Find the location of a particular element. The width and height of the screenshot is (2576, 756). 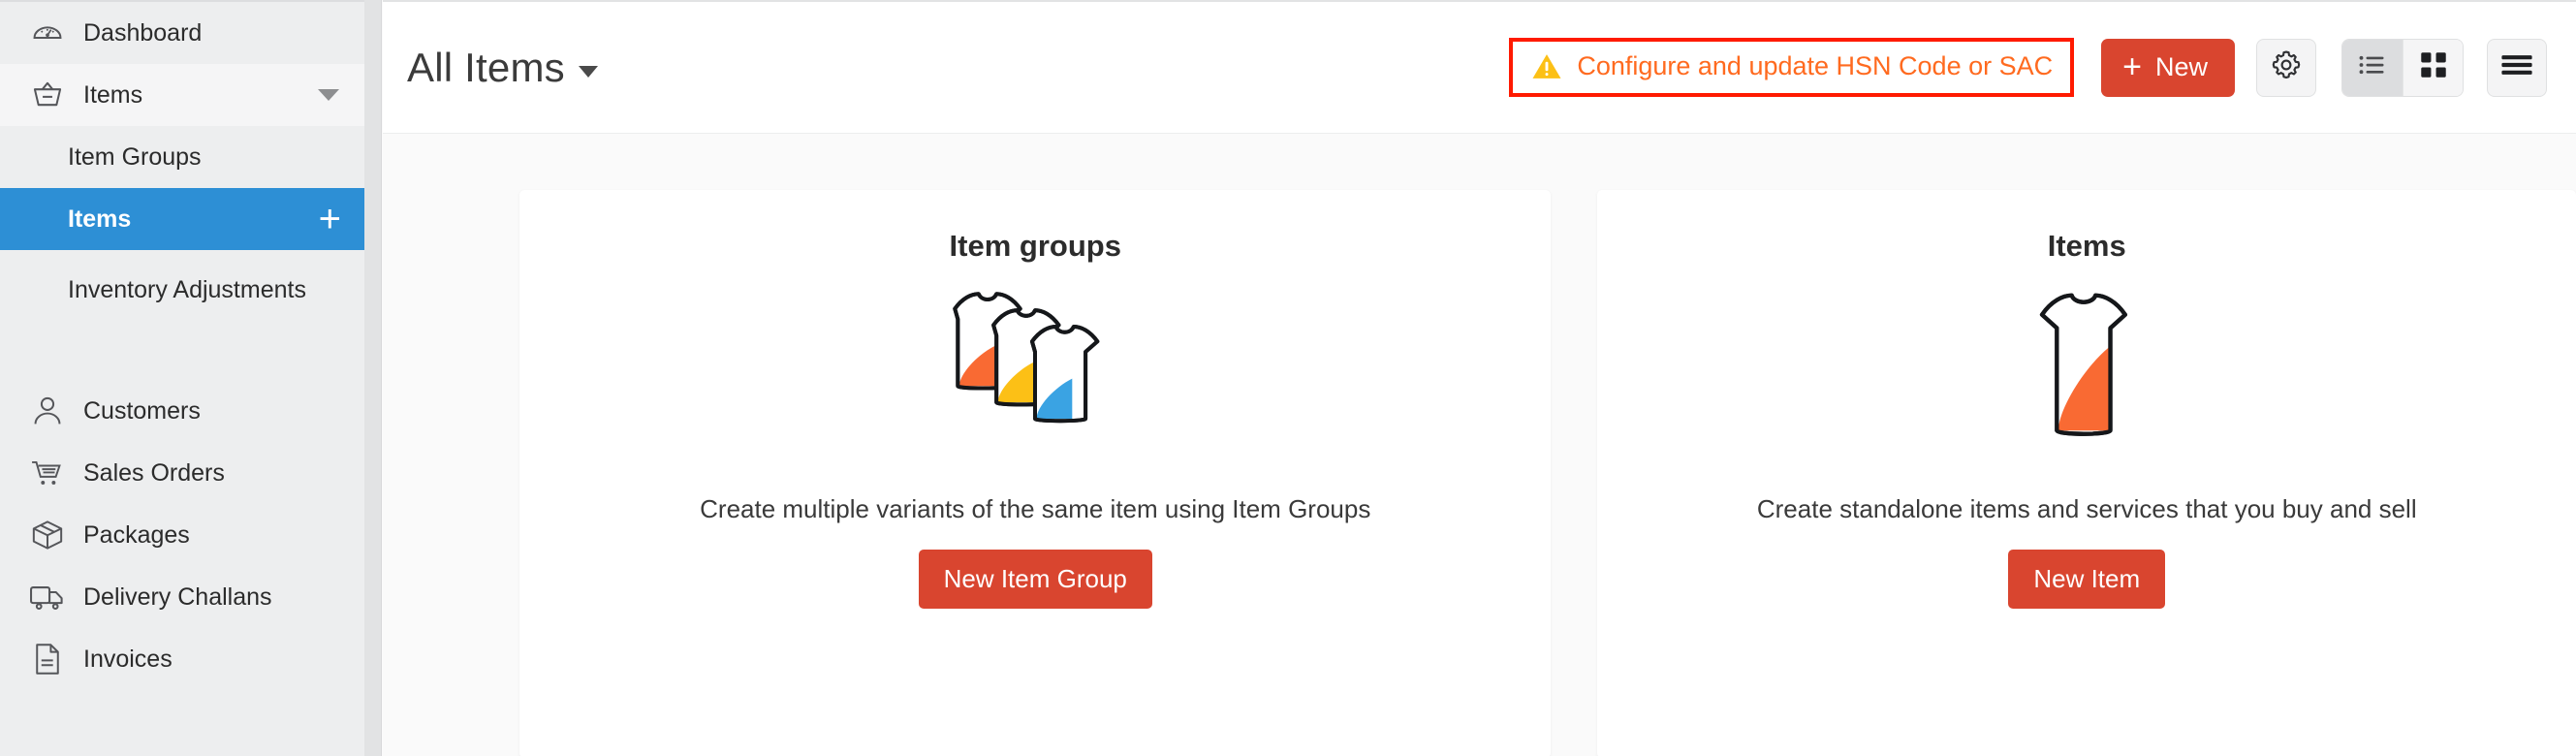

new-item-group-button: New Item Group is located at coordinates (1035, 579).